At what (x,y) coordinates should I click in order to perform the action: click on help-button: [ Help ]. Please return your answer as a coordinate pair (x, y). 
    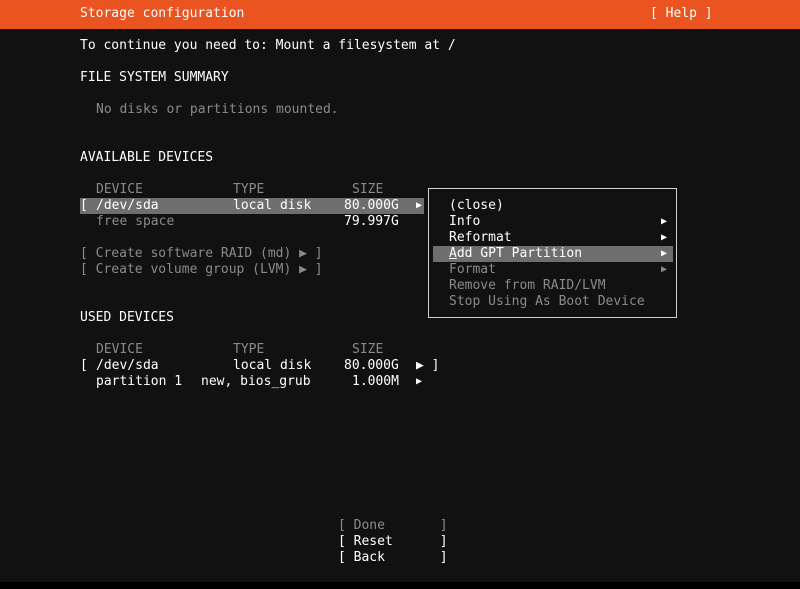
    Looking at the image, I should click on (681, 14).